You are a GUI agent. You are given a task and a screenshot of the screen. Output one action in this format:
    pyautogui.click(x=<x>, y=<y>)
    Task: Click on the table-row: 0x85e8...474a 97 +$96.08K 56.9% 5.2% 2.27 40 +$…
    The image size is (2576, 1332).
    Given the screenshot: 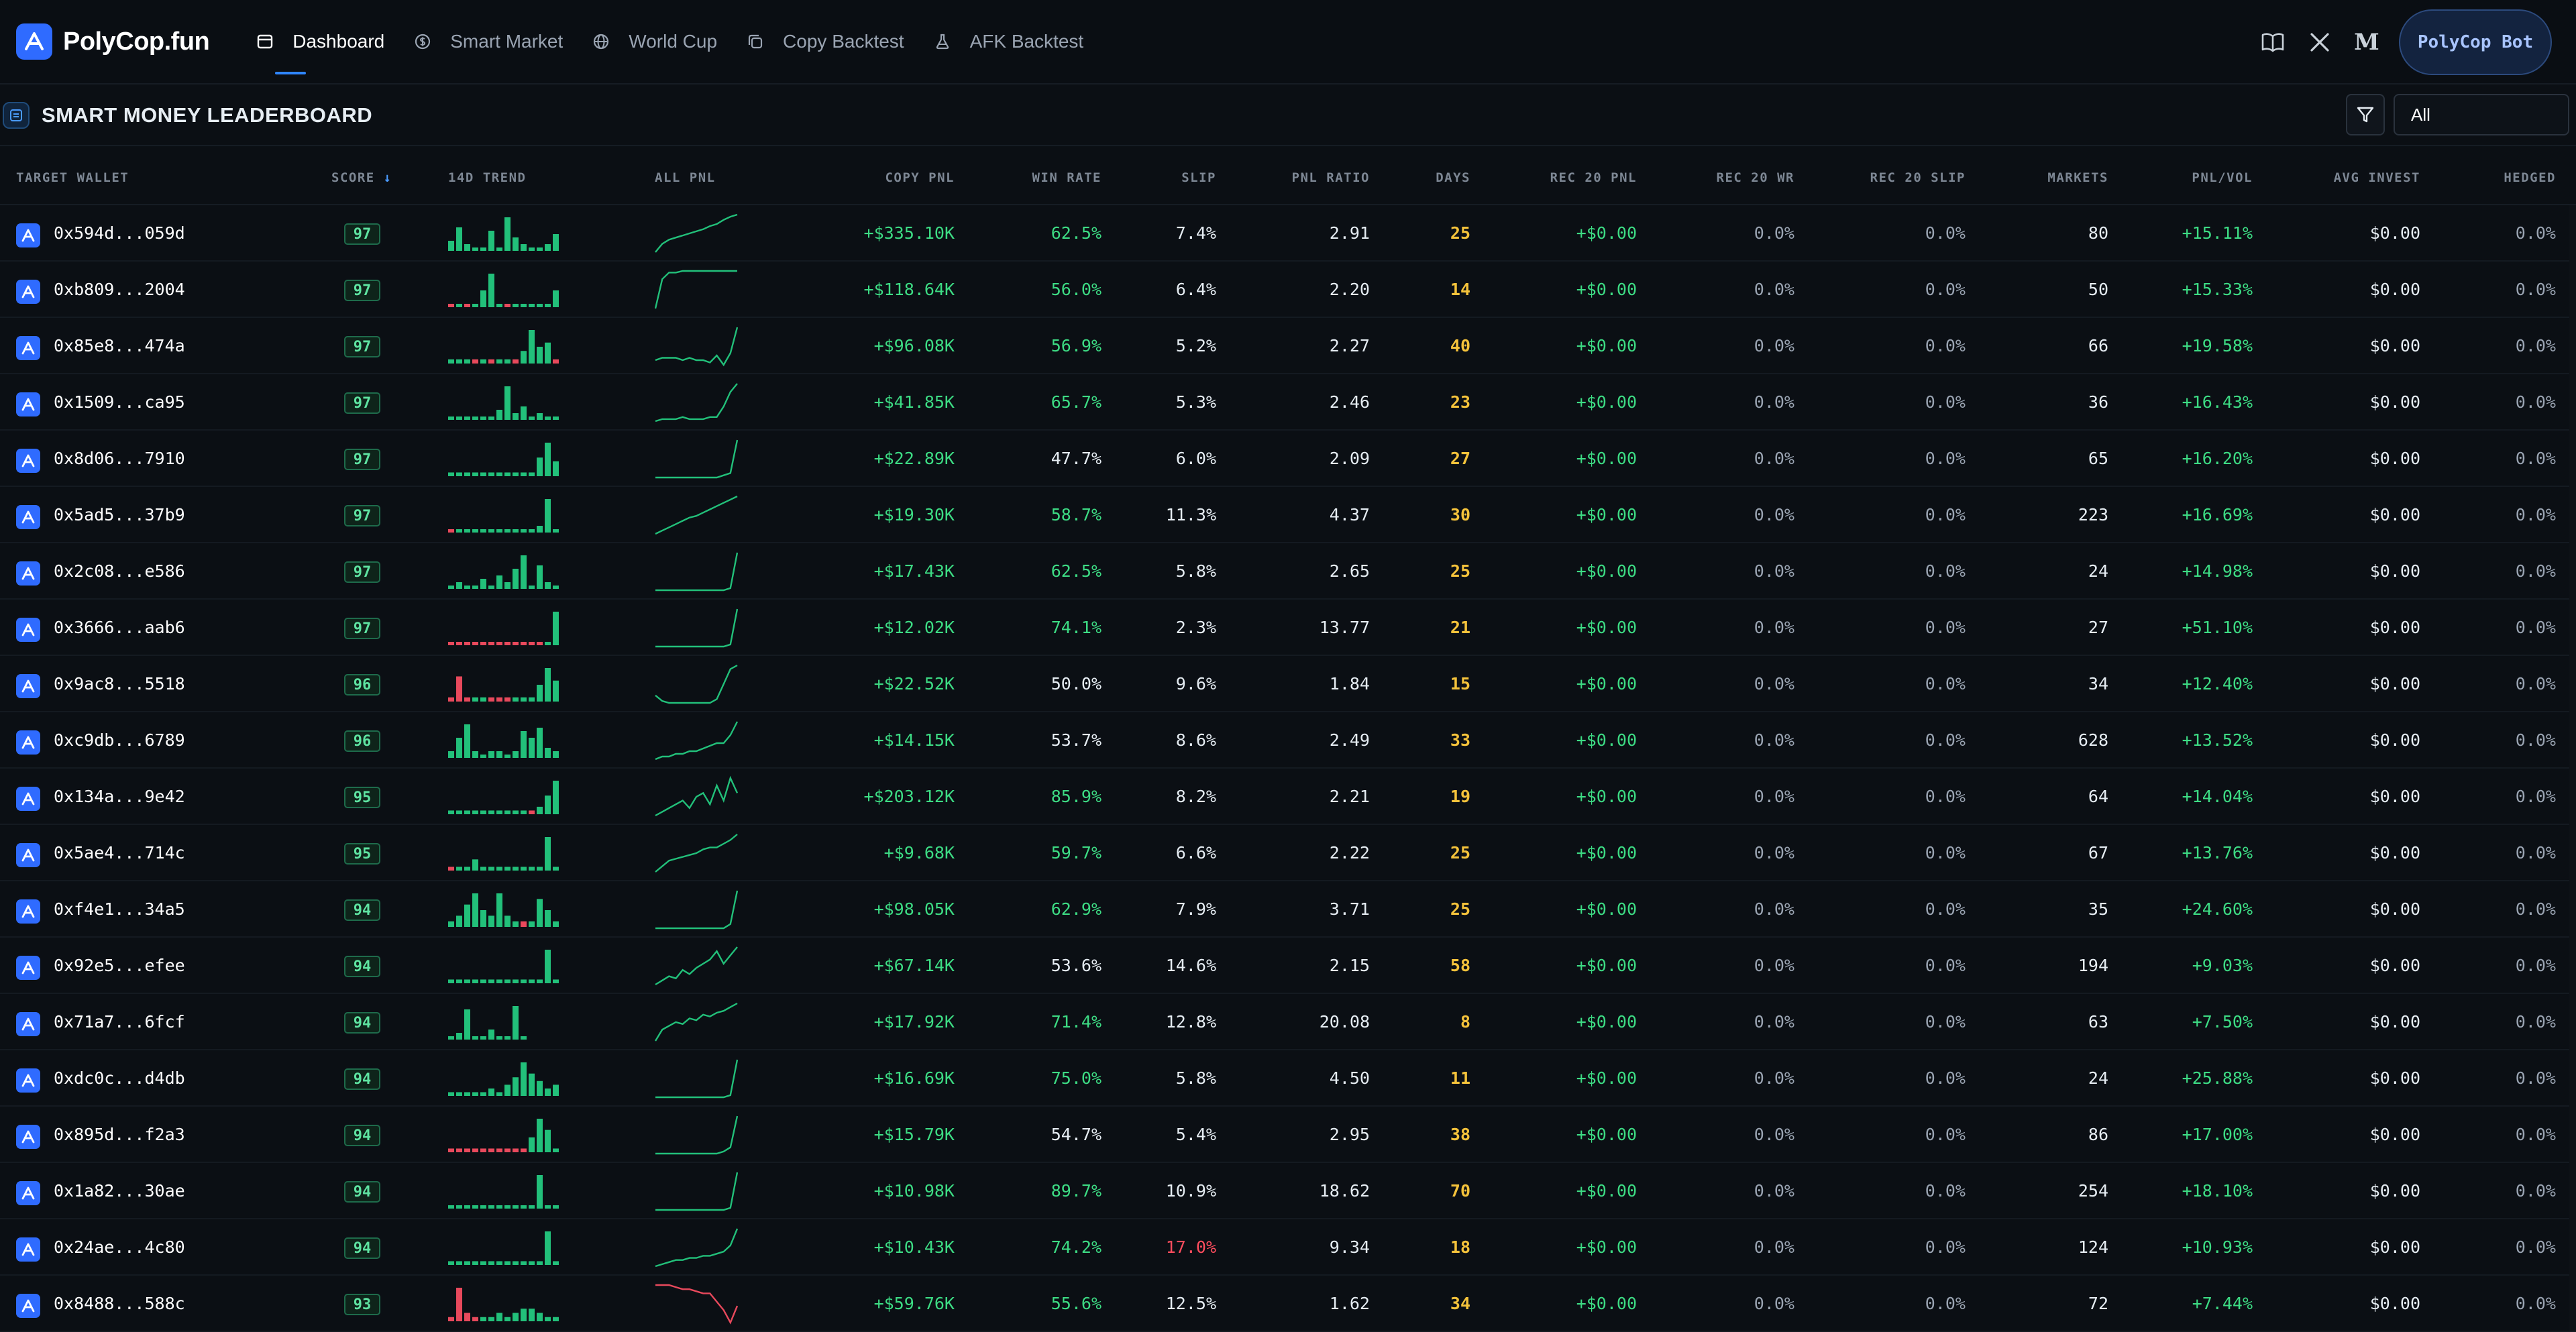 What is the action you would take?
    pyautogui.click(x=1288, y=346)
    